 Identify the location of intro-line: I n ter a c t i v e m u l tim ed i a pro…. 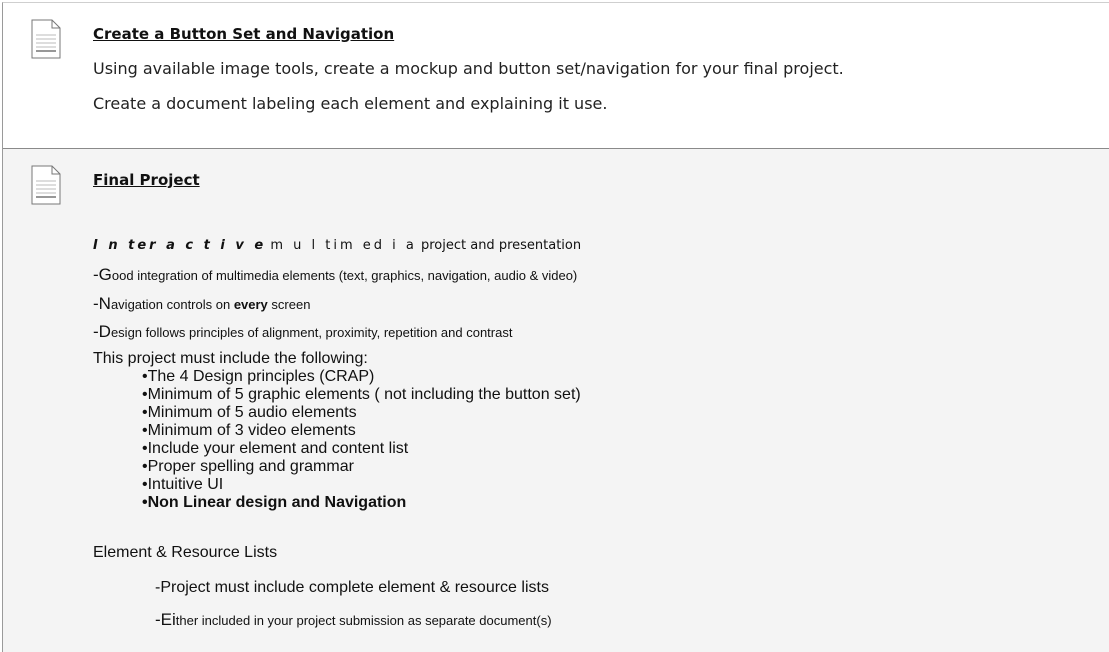
(337, 245).